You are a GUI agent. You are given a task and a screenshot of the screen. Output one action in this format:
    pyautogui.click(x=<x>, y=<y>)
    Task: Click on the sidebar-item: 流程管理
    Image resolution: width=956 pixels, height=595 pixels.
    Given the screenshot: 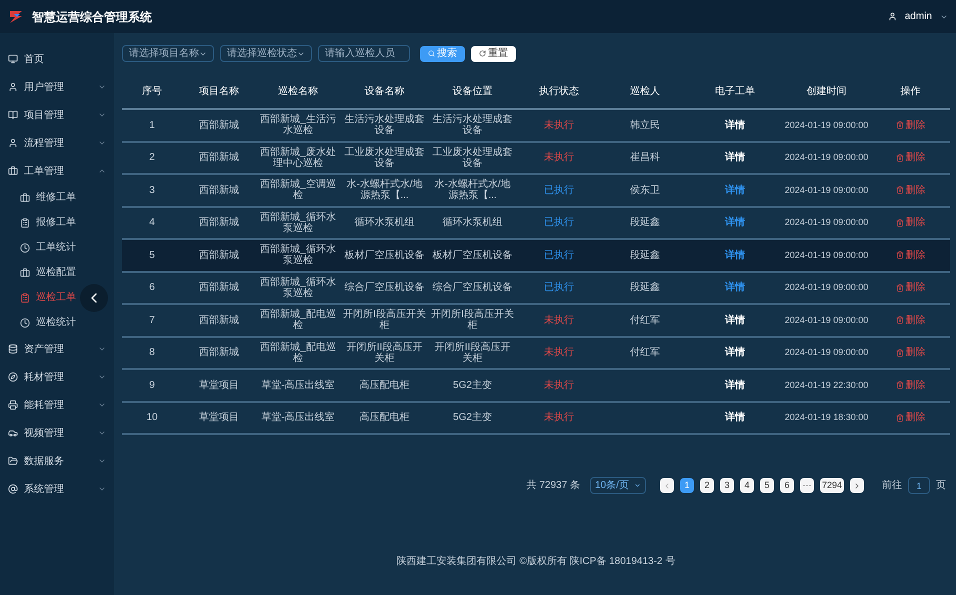 What is the action you would take?
    pyautogui.click(x=57, y=143)
    